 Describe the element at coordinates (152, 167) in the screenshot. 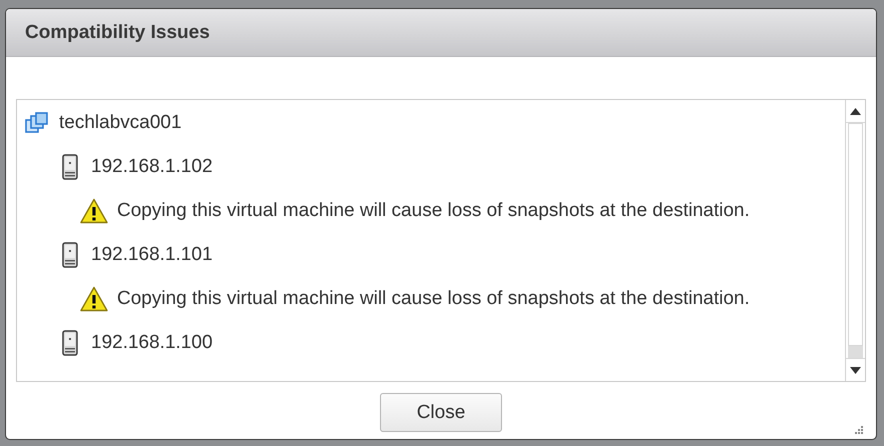

I see `host-address: 192.168.1.102` at that location.